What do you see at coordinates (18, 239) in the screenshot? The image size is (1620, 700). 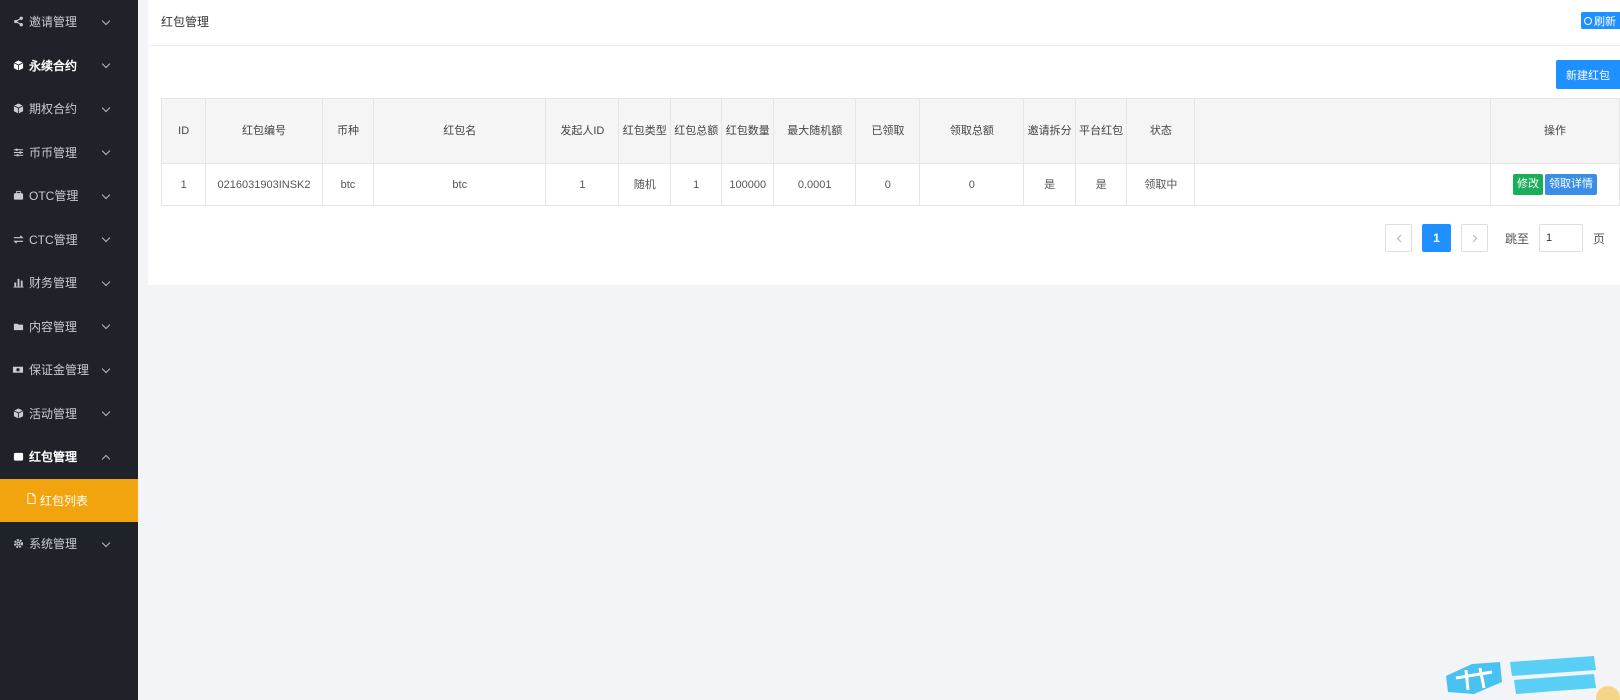 I see `exchange-icon` at bounding box center [18, 239].